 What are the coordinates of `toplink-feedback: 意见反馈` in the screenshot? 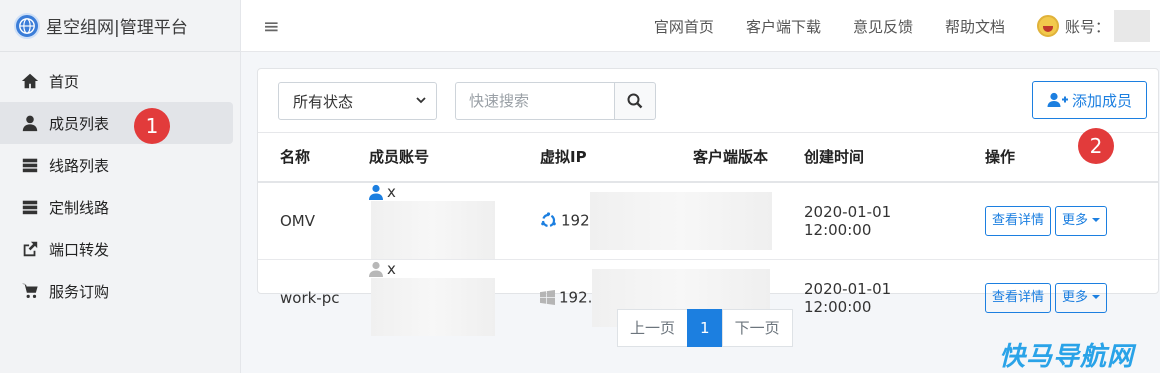 It's located at (883, 26).